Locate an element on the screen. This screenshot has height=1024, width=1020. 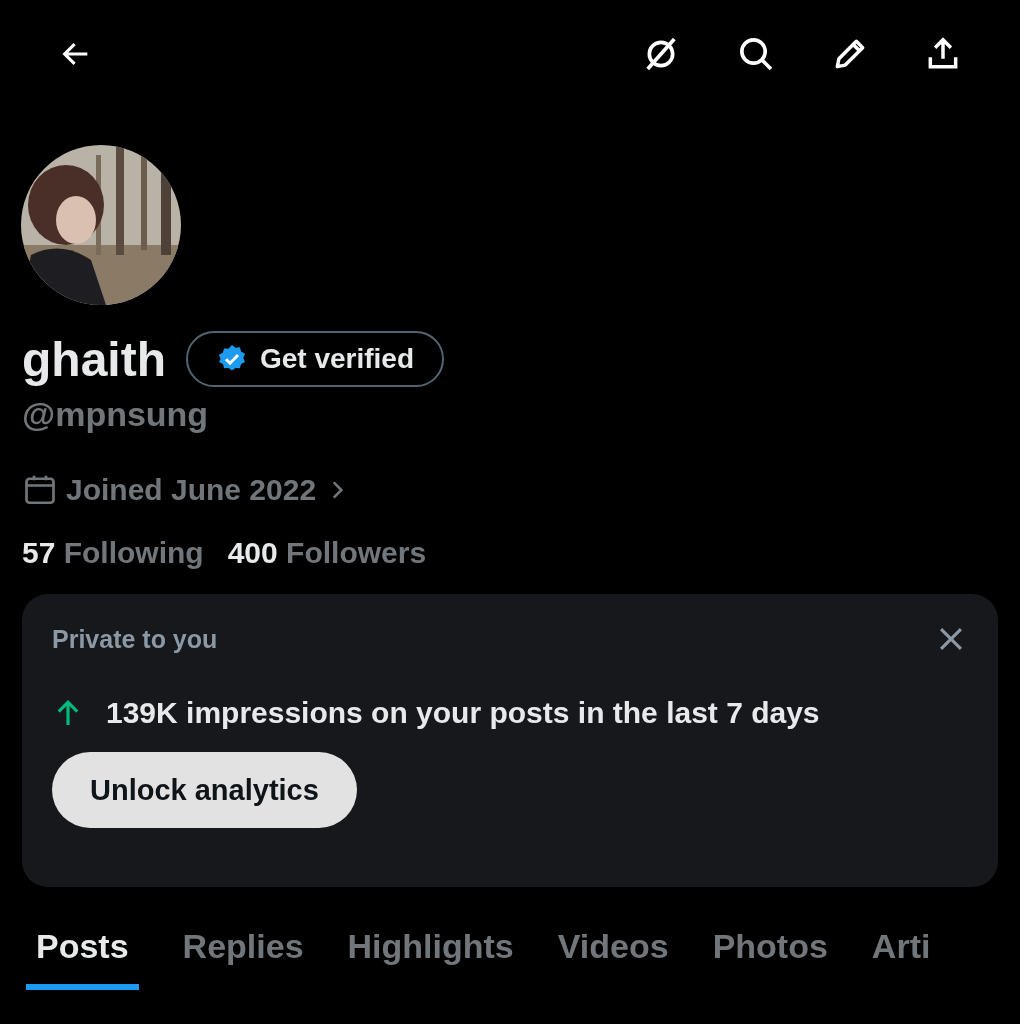
tab: Highlights is located at coordinates (430, 958).